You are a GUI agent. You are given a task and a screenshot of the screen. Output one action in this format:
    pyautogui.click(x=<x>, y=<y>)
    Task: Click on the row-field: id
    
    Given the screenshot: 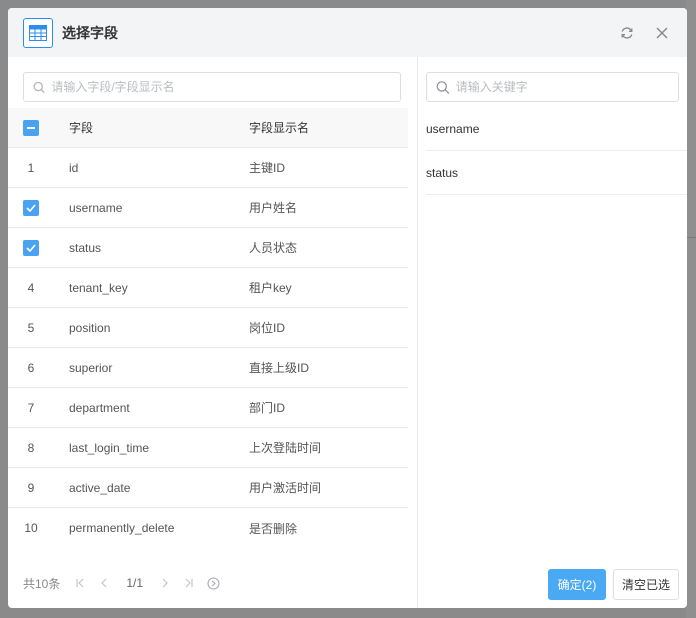 What is the action you would take?
    pyautogui.click(x=74, y=167)
    